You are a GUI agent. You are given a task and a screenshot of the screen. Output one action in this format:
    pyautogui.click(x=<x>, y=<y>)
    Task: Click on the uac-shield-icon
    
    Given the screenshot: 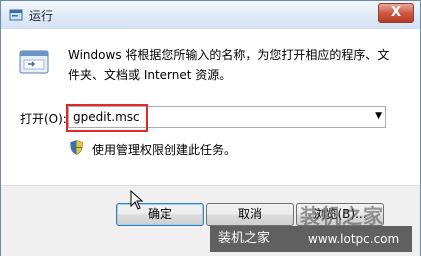 What is the action you would take?
    pyautogui.click(x=76, y=147)
    